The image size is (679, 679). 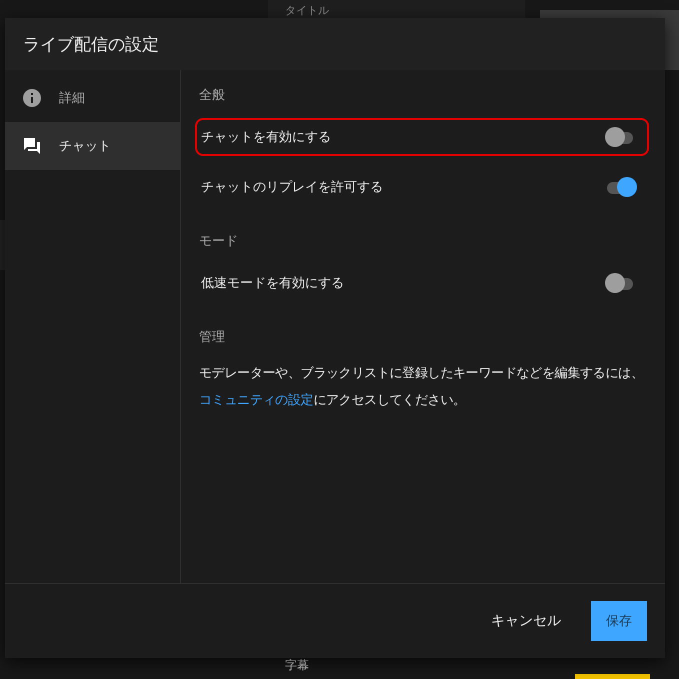 I want to click on setting-label: 低速モードを有効にする, so click(x=272, y=283).